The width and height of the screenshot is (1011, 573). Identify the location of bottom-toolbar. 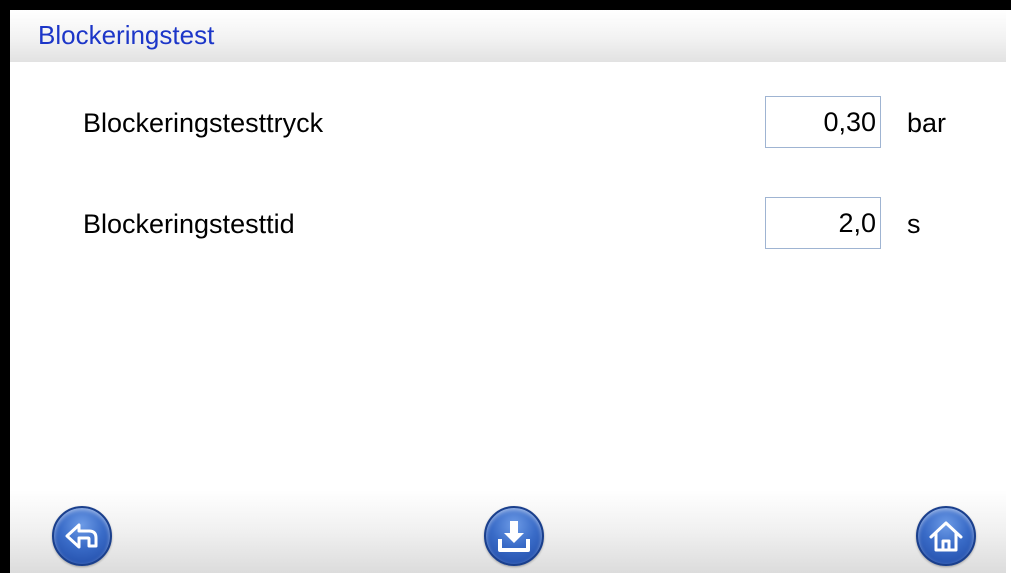
(508, 531).